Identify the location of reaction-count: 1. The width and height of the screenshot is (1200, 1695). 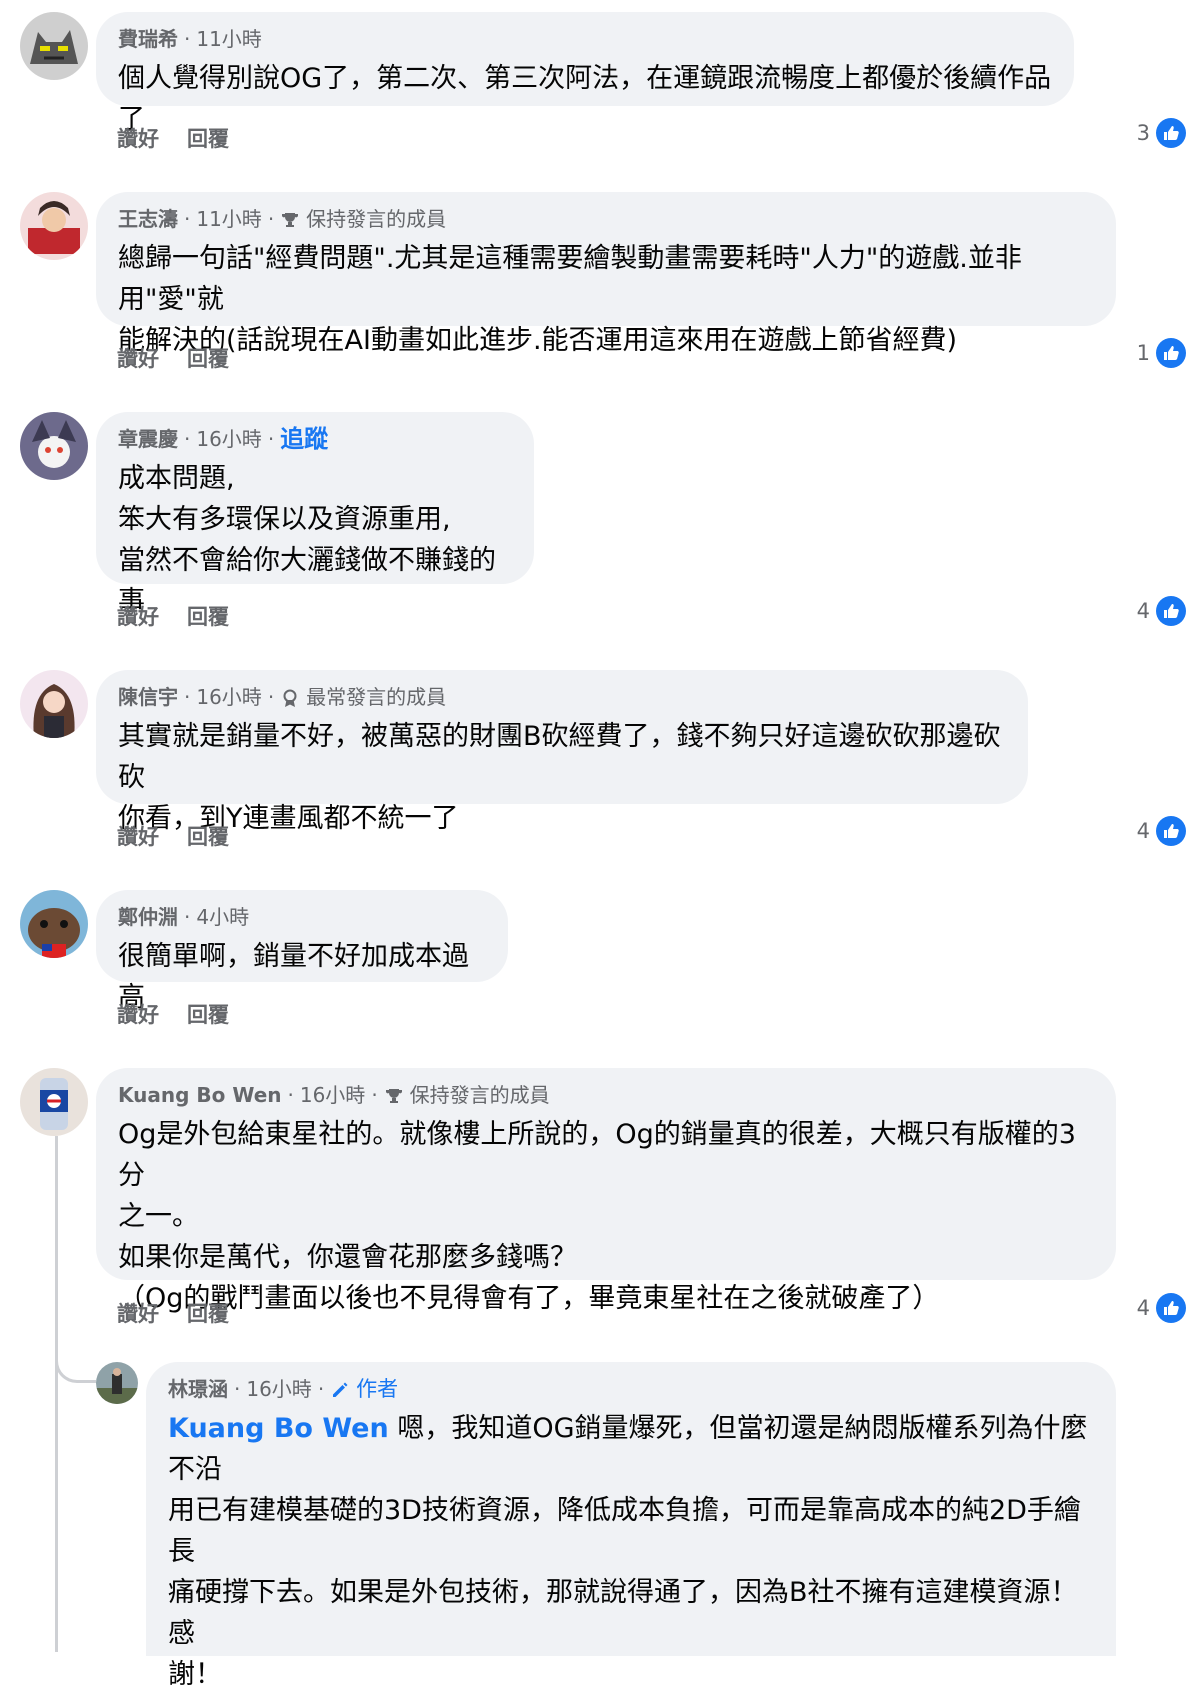
(1161, 353).